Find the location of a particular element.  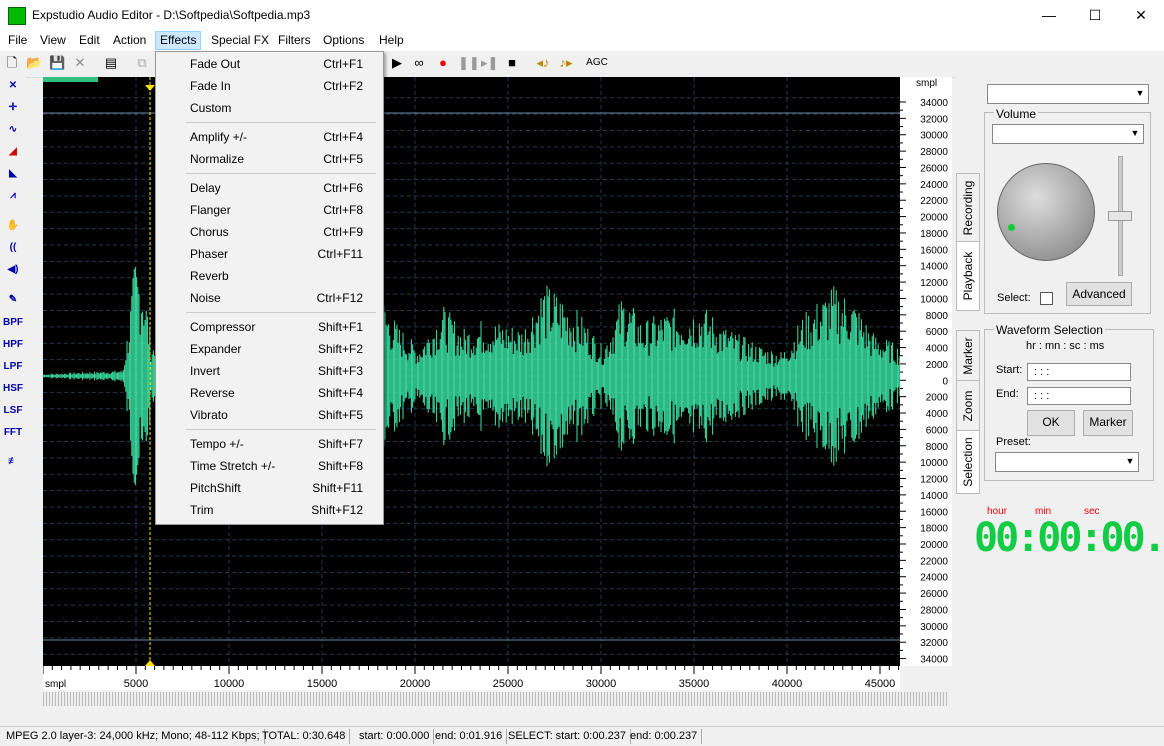

tab-selection: Selection is located at coordinates (968, 462).